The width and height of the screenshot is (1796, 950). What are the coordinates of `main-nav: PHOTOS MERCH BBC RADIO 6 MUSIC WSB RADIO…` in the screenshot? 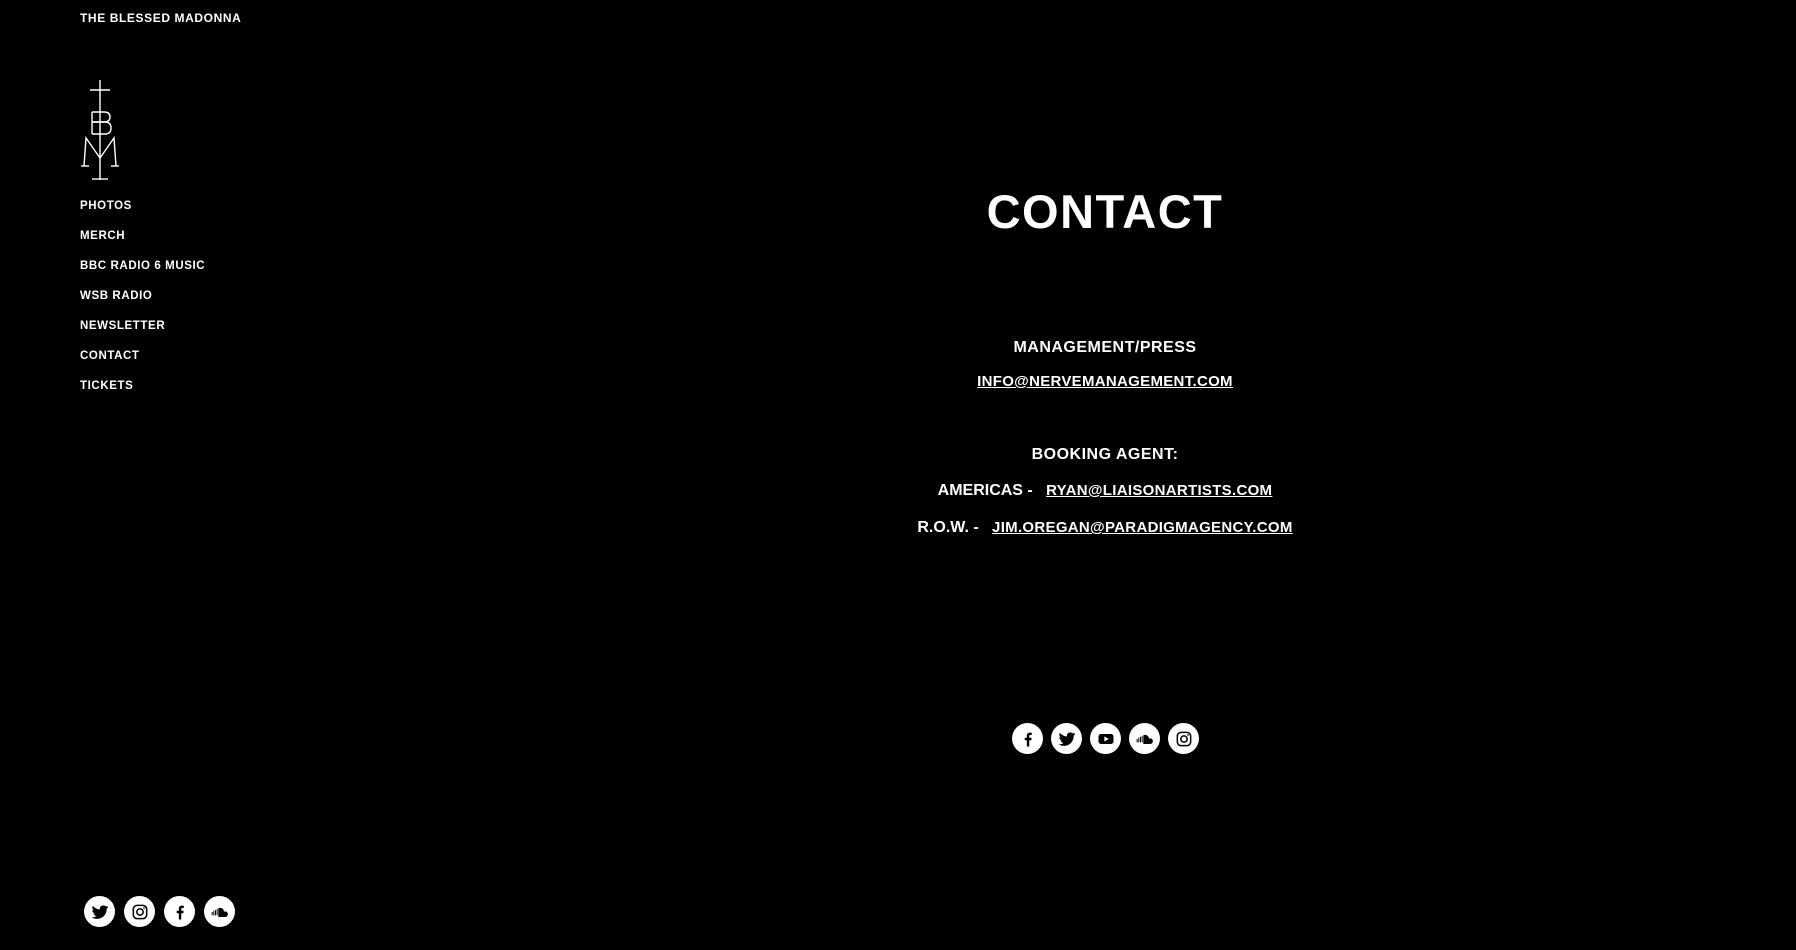 It's located at (142, 301).